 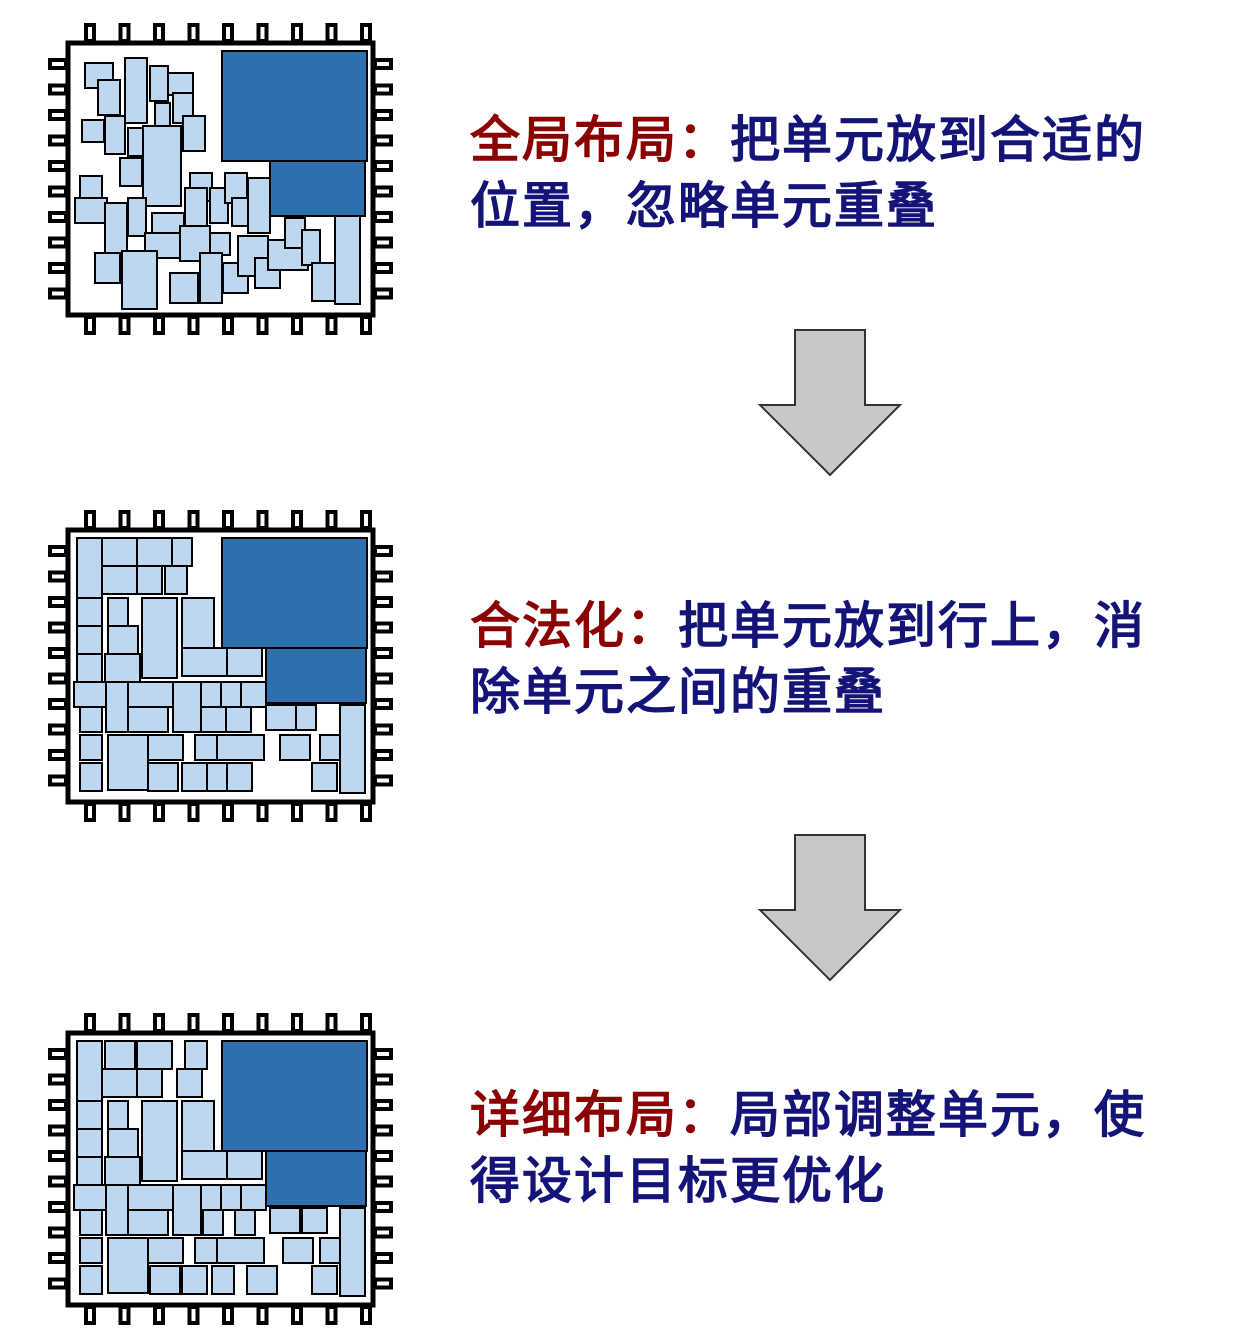 What do you see at coordinates (220, 1168) in the screenshot?
I see `chip-detailed-placement` at bounding box center [220, 1168].